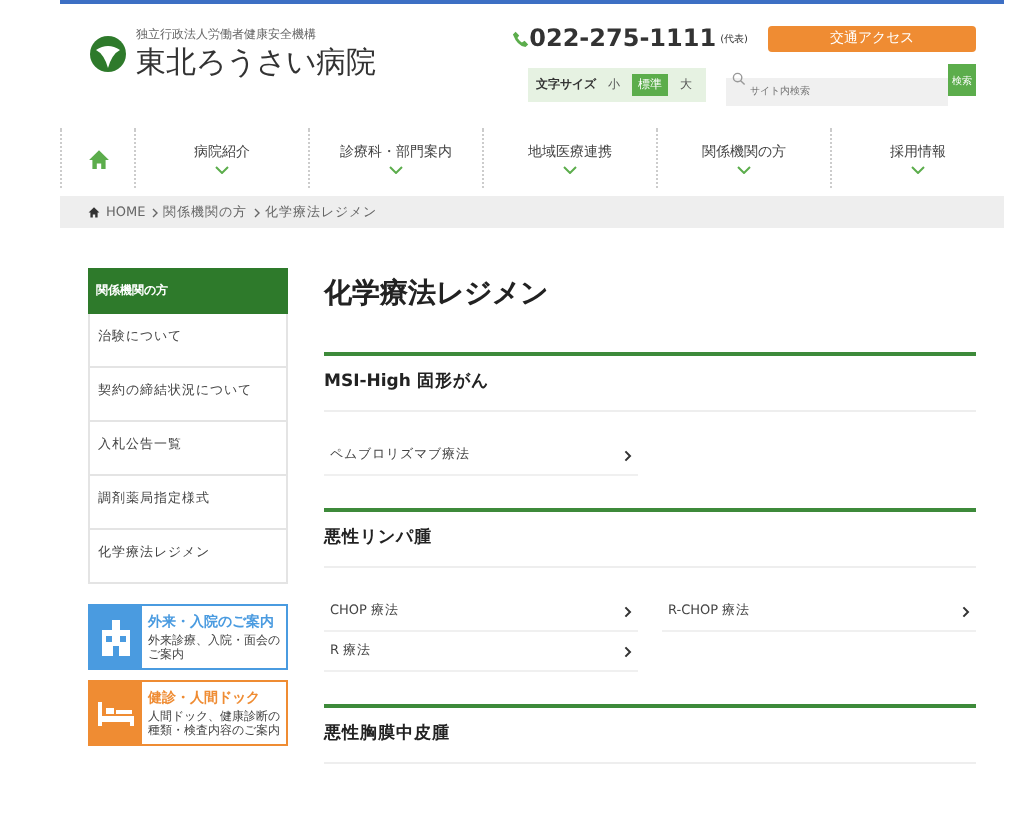  Describe the element at coordinates (650, 382) in the screenshot. I see `section-title: MSI-High 固形がん` at that location.